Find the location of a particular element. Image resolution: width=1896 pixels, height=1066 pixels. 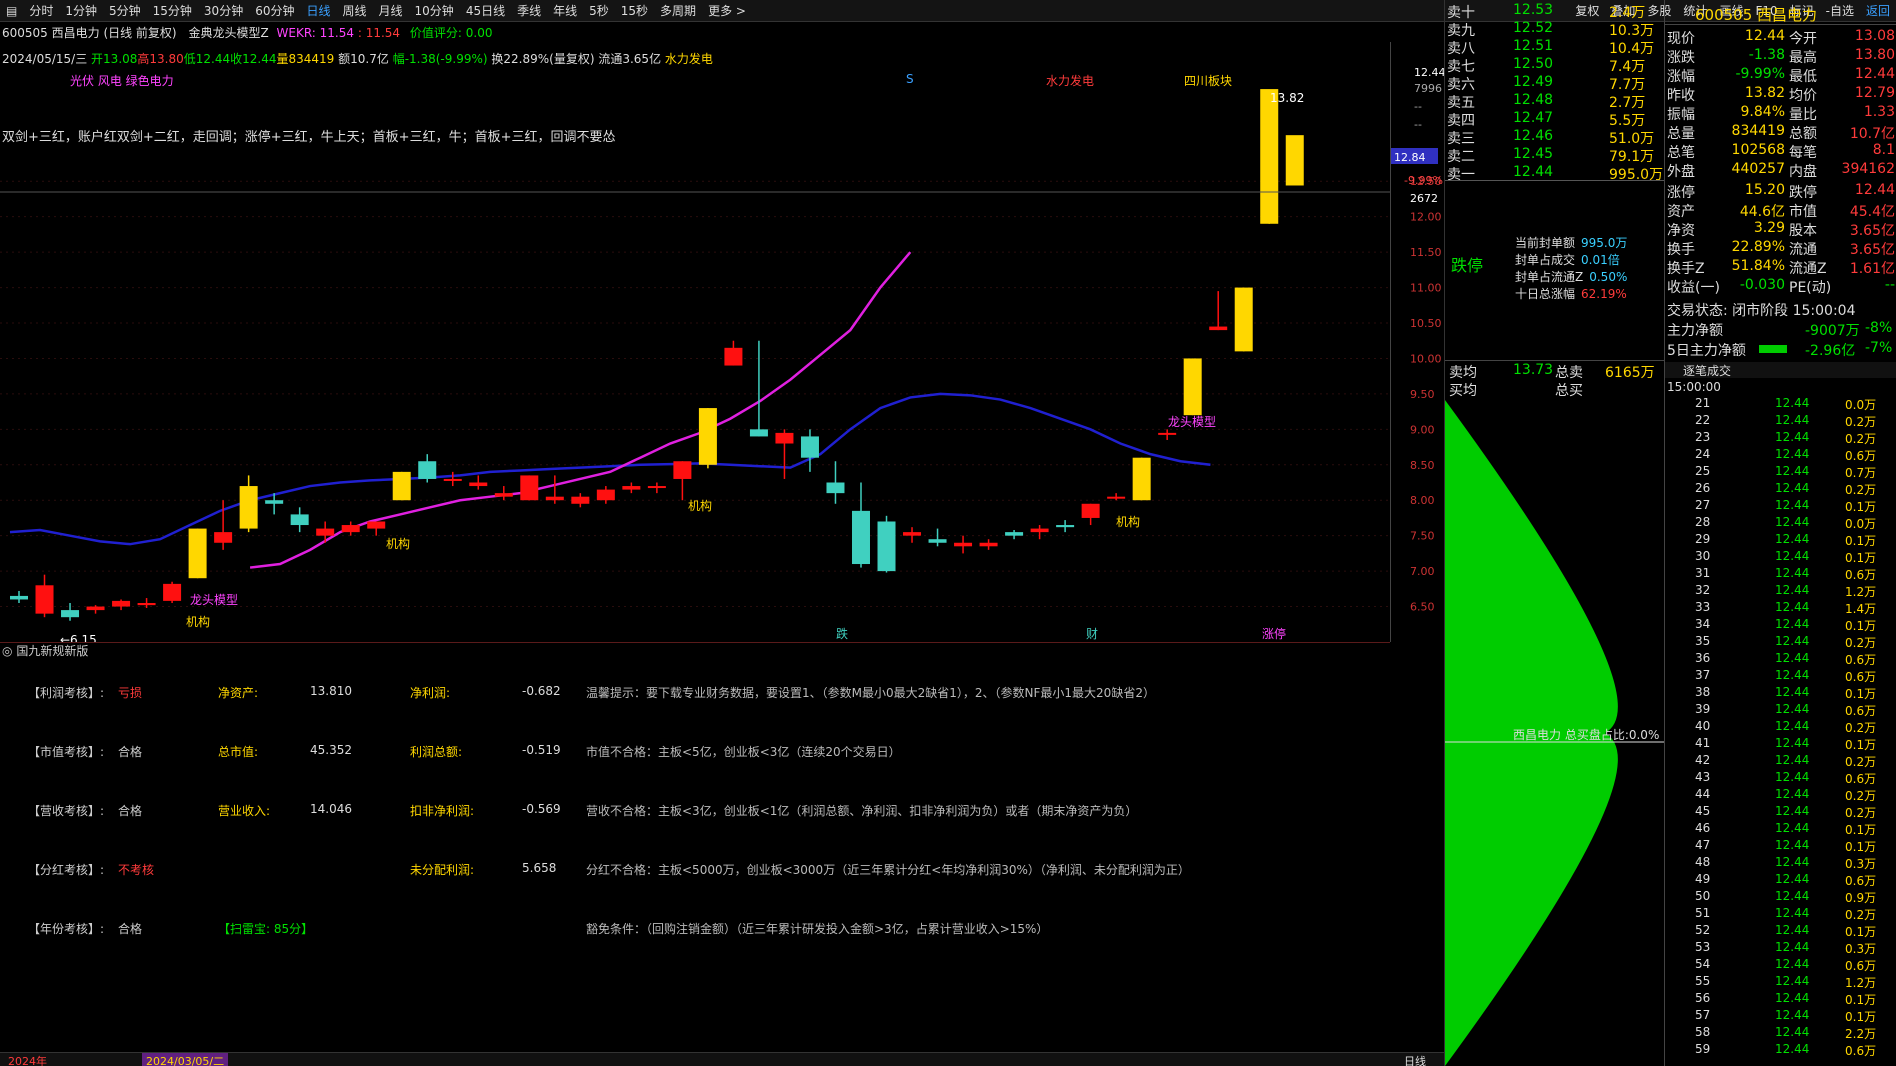

tick-row: 59 12.44 0.6万 is located at coordinates (1780, 1050).